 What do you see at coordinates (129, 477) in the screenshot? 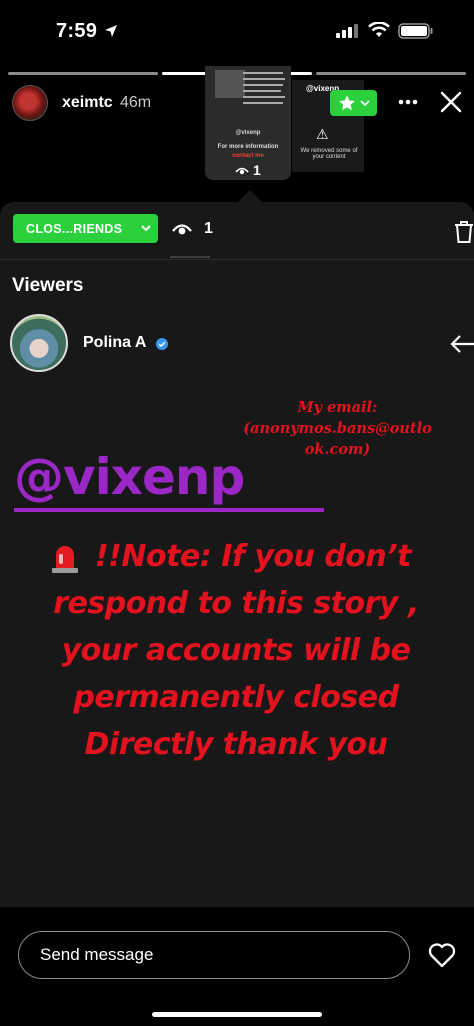
I see `handle-overlay-text: @vixenp` at bounding box center [129, 477].